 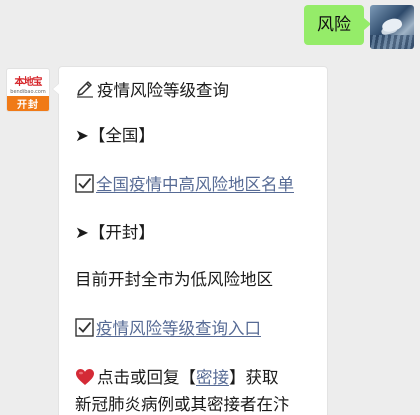 I want to click on pencil-icon, so click(x=85, y=92).